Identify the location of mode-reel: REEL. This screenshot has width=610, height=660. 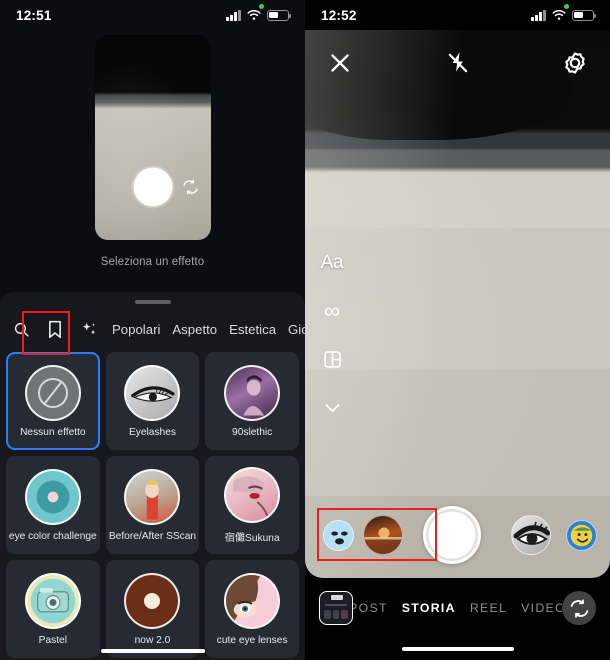
(488, 608).